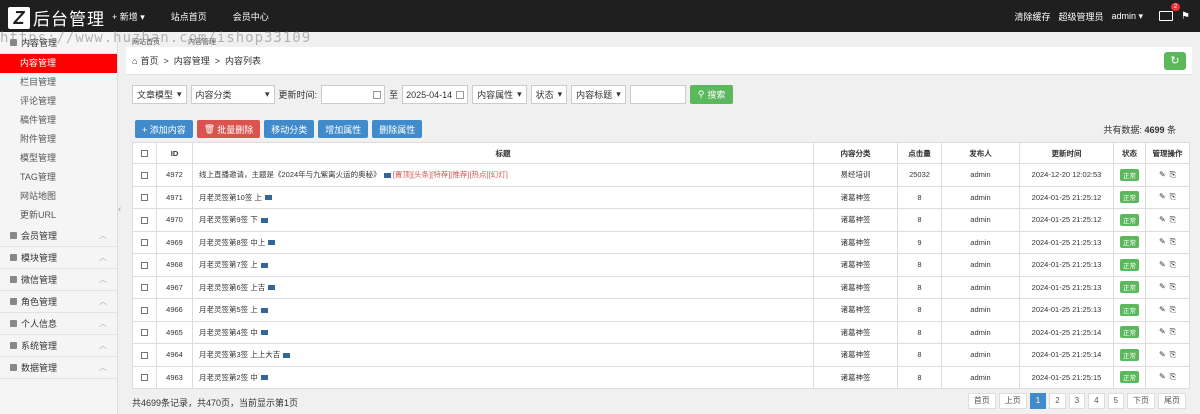 The image size is (1200, 414). What do you see at coordinates (58, 215) in the screenshot?
I see `sidebar-item-update-url: 更新URL` at bounding box center [58, 215].